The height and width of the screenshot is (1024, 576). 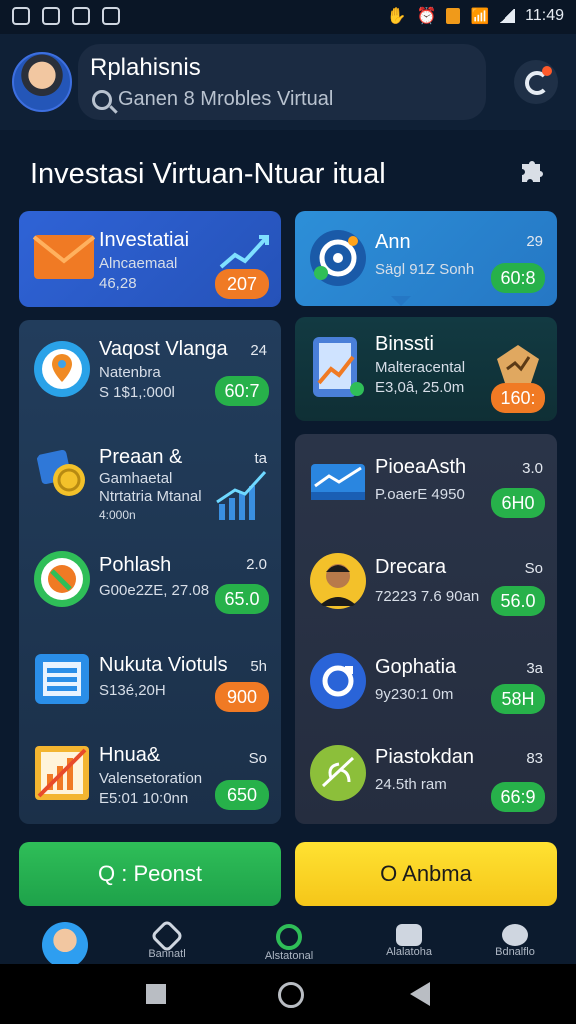 I want to click on item-number: 3a, so click(x=534, y=668).